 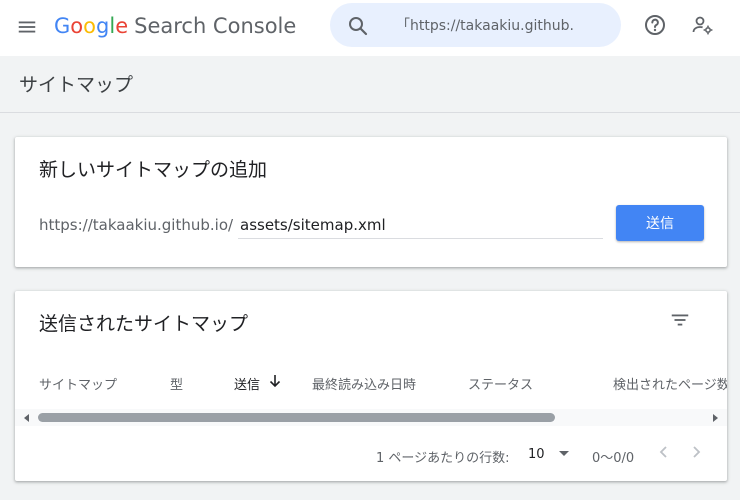 What do you see at coordinates (502, 25) in the screenshot?
I see `search-input: 「https://takaakiu.github.` at bounding box center [502, 25].